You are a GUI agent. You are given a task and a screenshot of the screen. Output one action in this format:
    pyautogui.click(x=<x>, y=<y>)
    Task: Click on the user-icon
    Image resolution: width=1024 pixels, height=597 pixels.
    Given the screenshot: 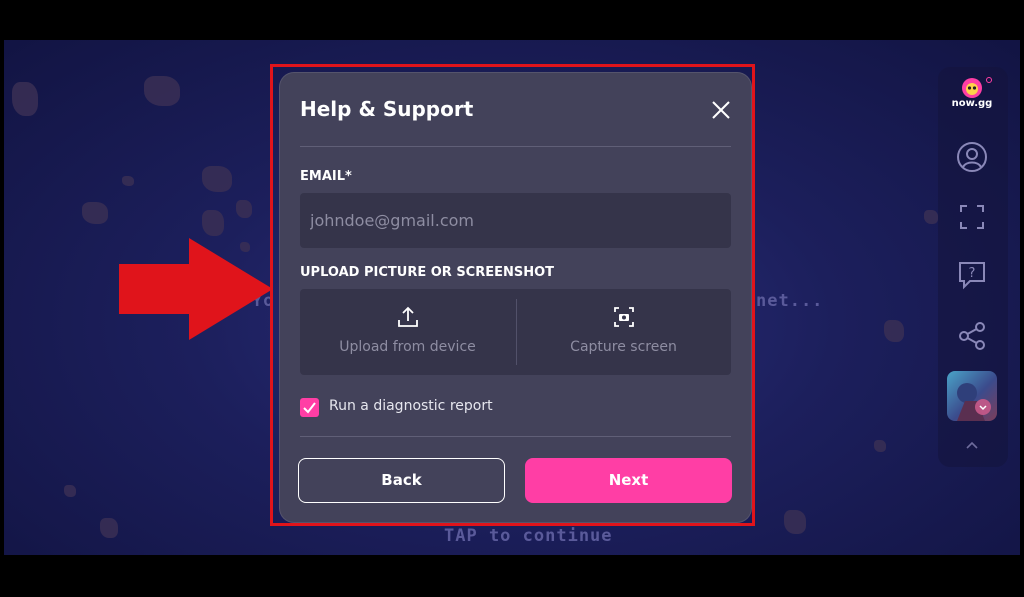 What is the action you would take?
    pyautogui.click(x=972, y=157)
    